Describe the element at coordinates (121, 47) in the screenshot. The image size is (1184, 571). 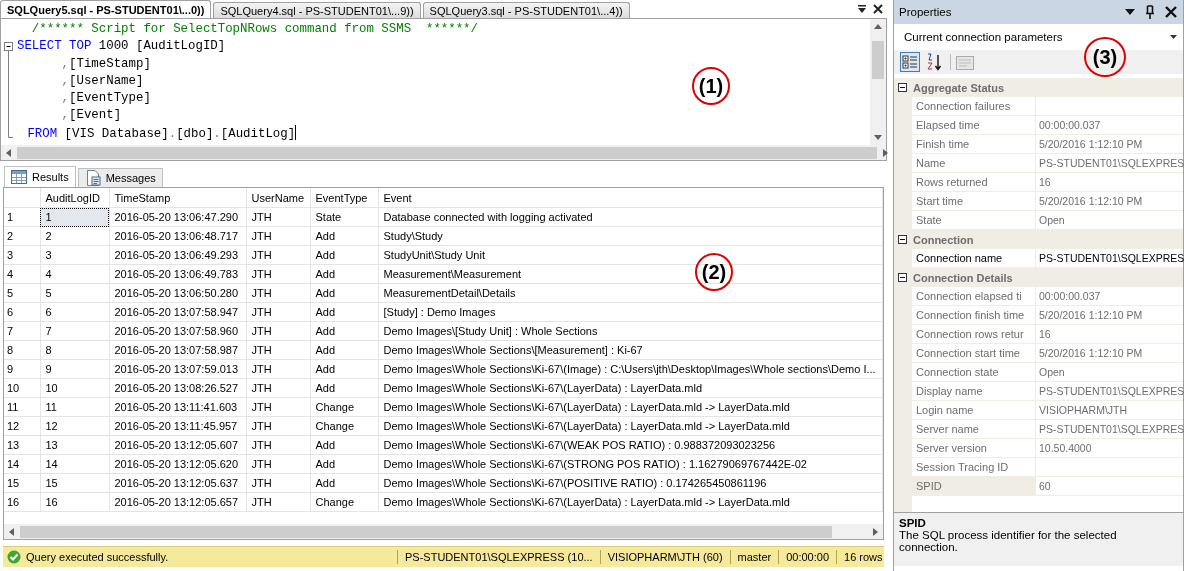
I see `code-line: SELECT TOP 1000 [AuditLogID]` at that location.